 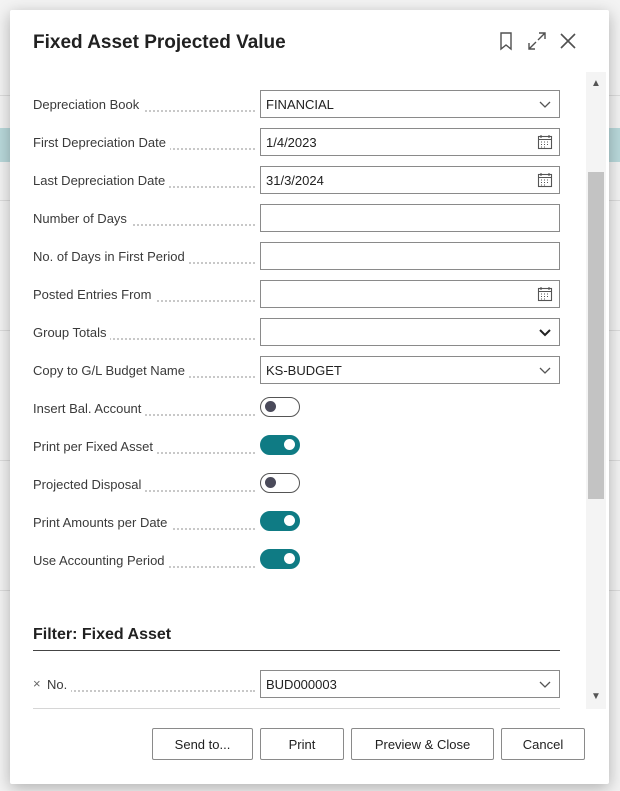 What do you see at coordinates (596, 697) in the screenshot?
I see `scroll-down-arrow-icon: ▼` at bounding box center [596, 697].